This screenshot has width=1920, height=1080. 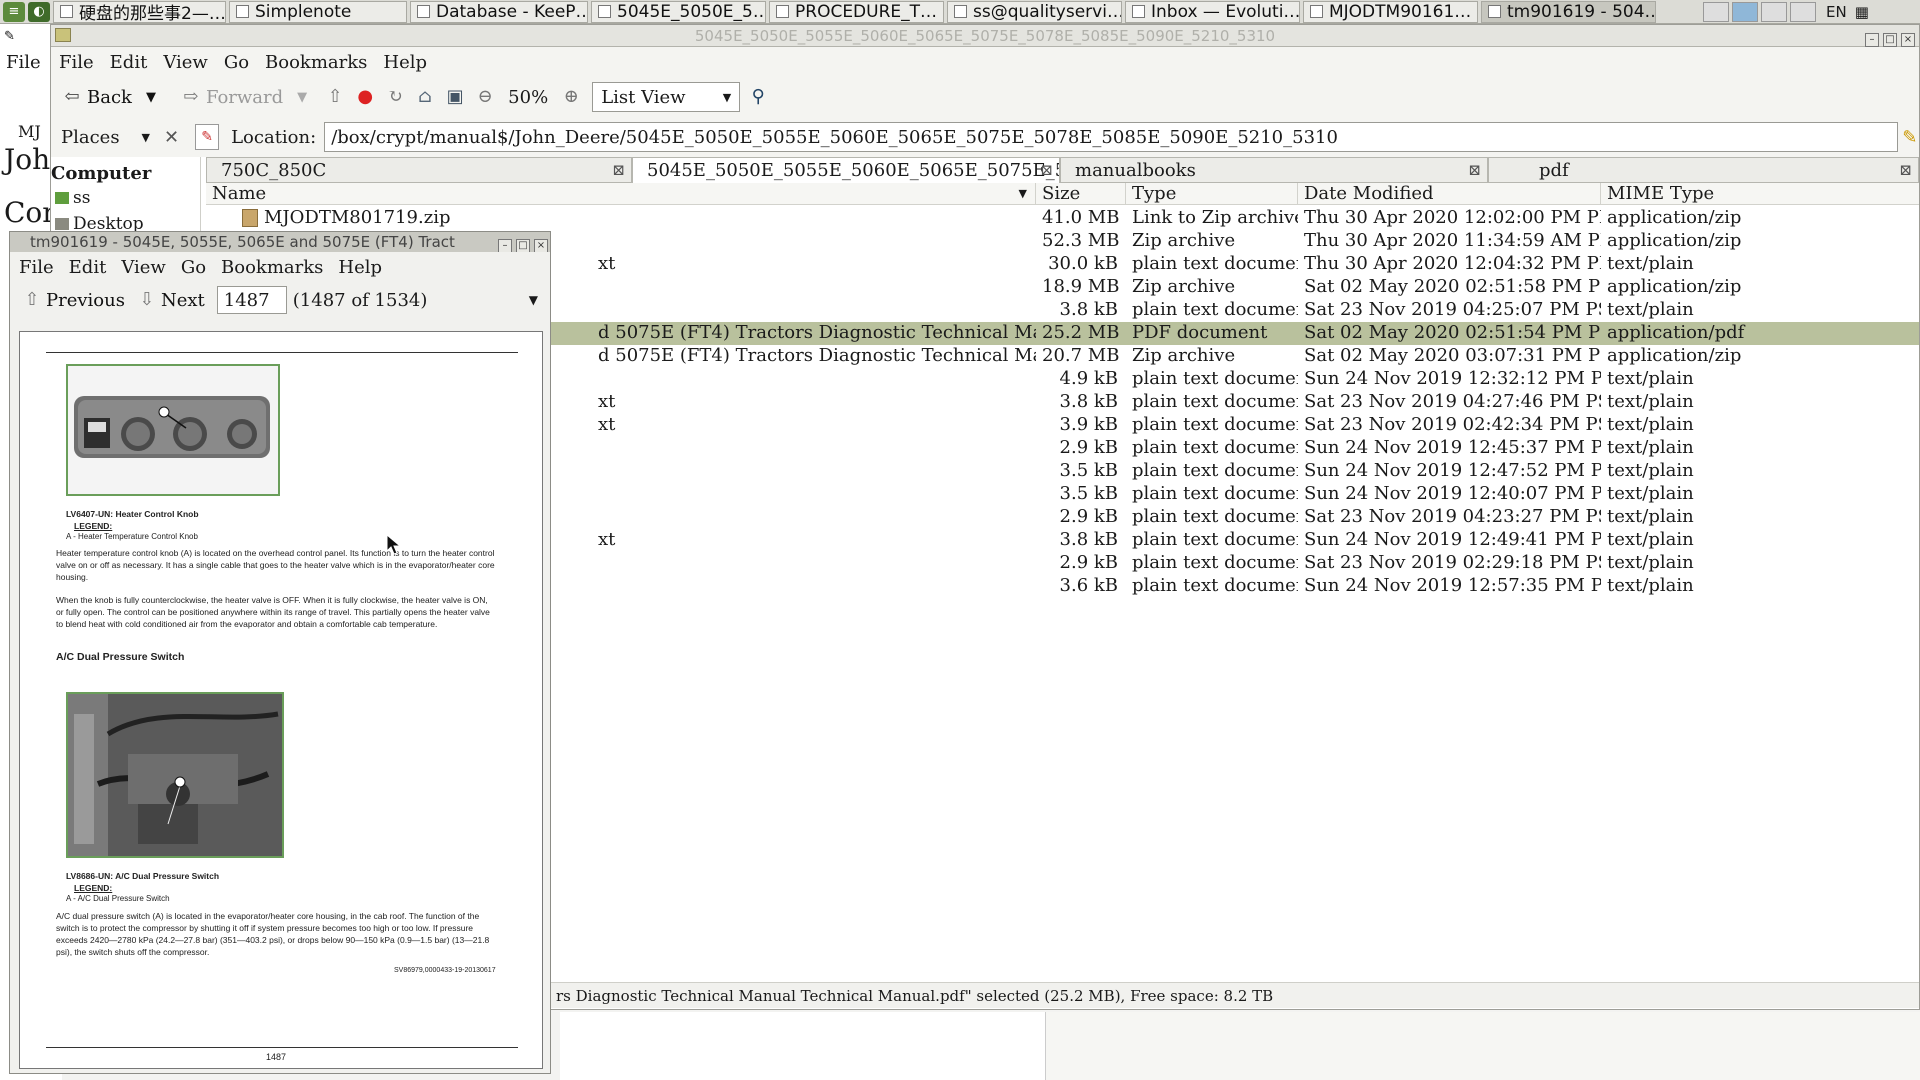 I want to click on taskbar-task: Simplenote, so click(x=318, y=11).